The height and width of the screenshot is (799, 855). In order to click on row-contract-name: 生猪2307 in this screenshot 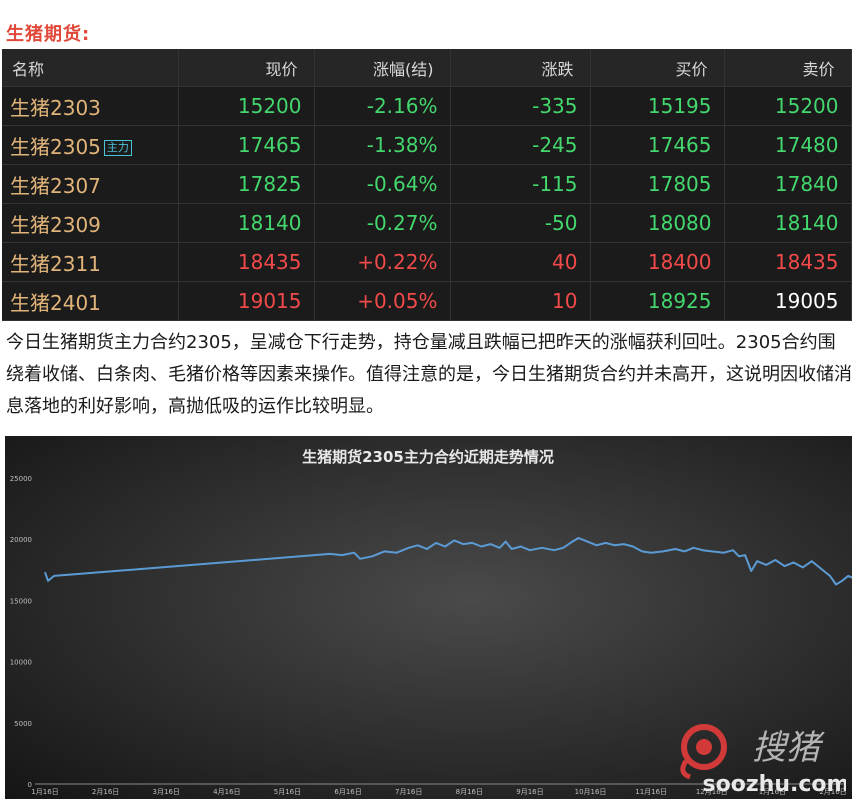, I will do `click(90, 184)`.